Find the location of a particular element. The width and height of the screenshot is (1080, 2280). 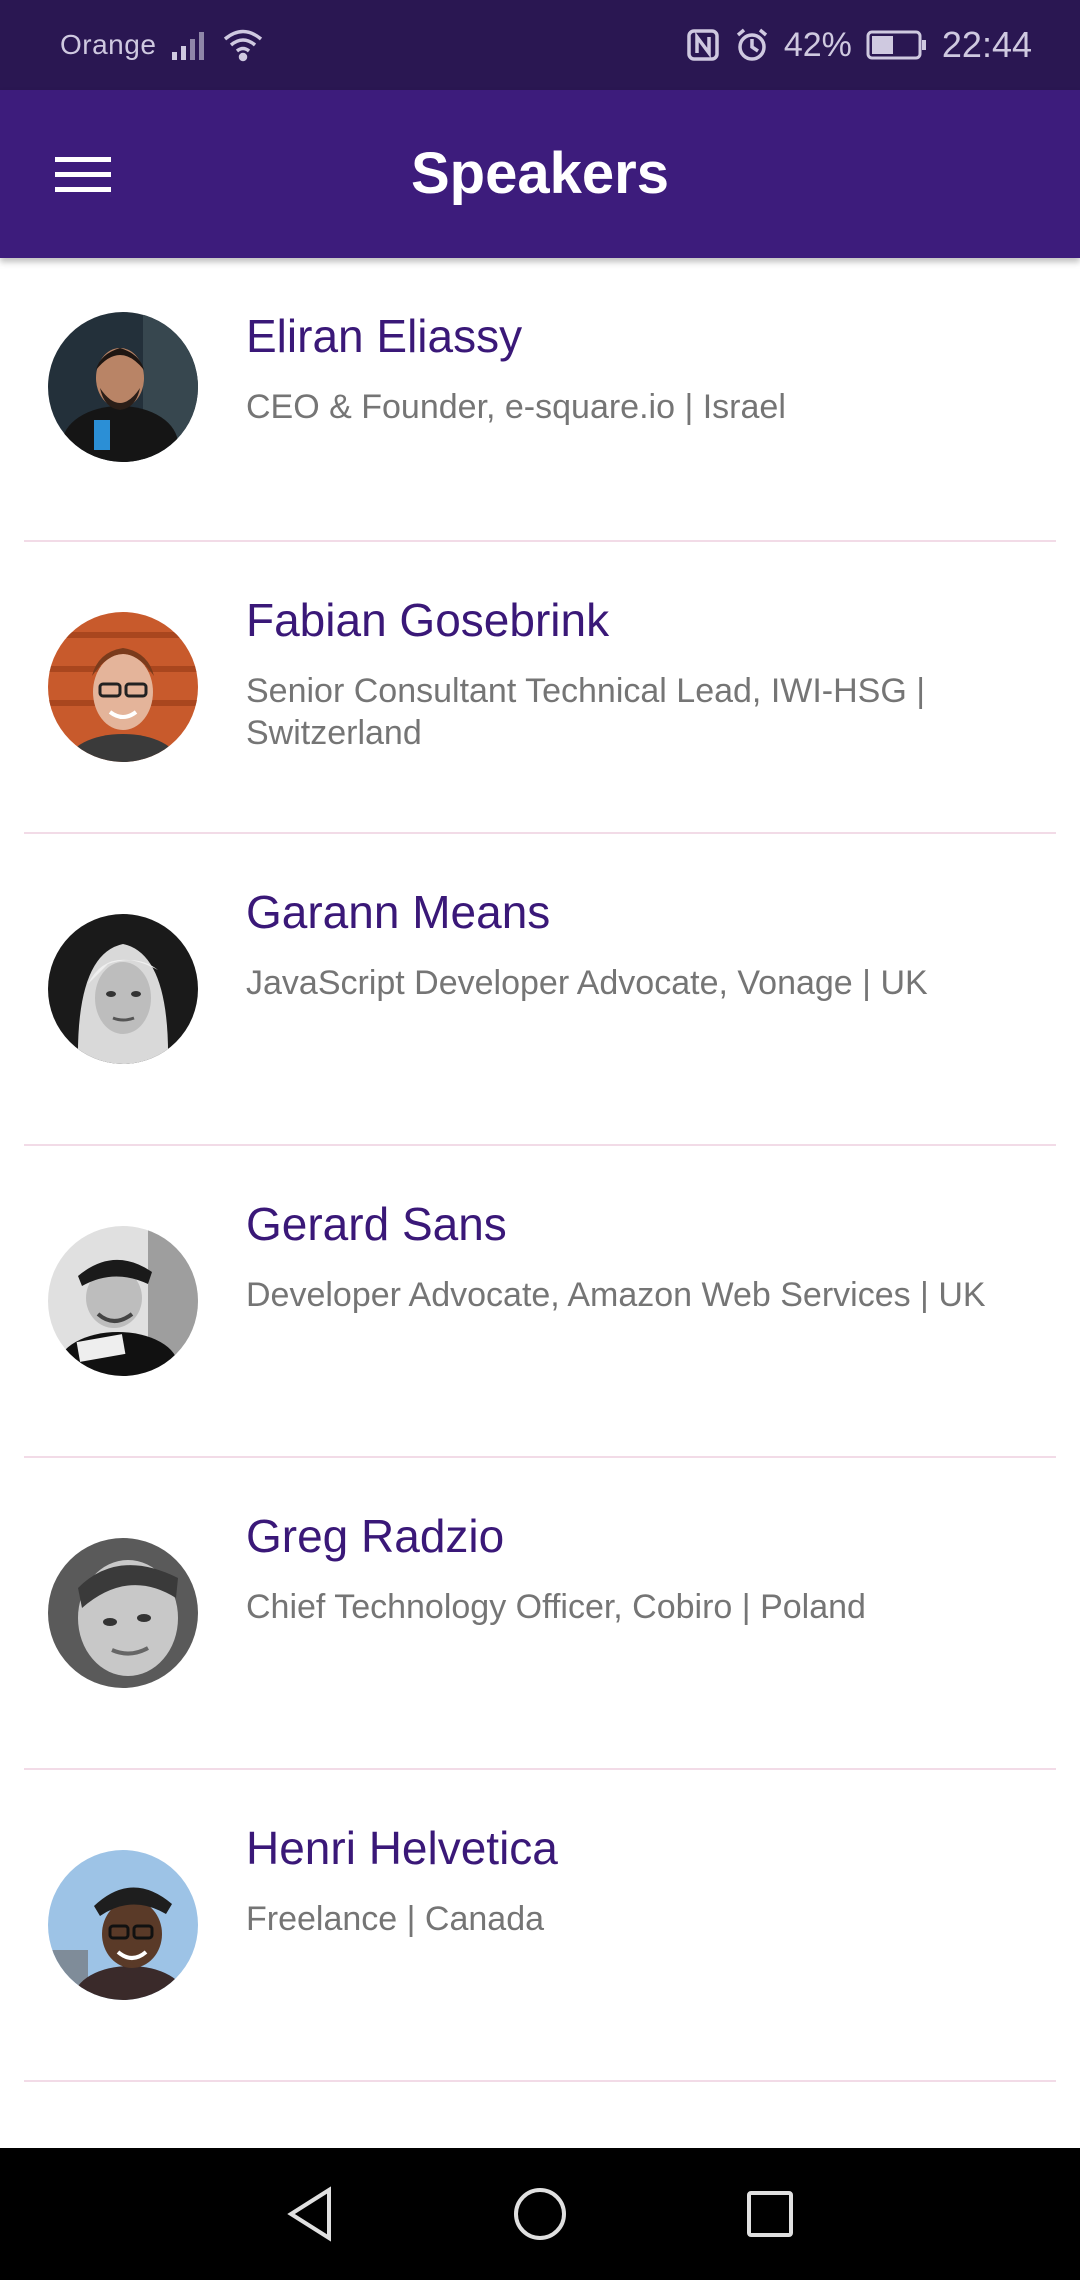

carrier-name: Orange is located at coordinates (108, 44).